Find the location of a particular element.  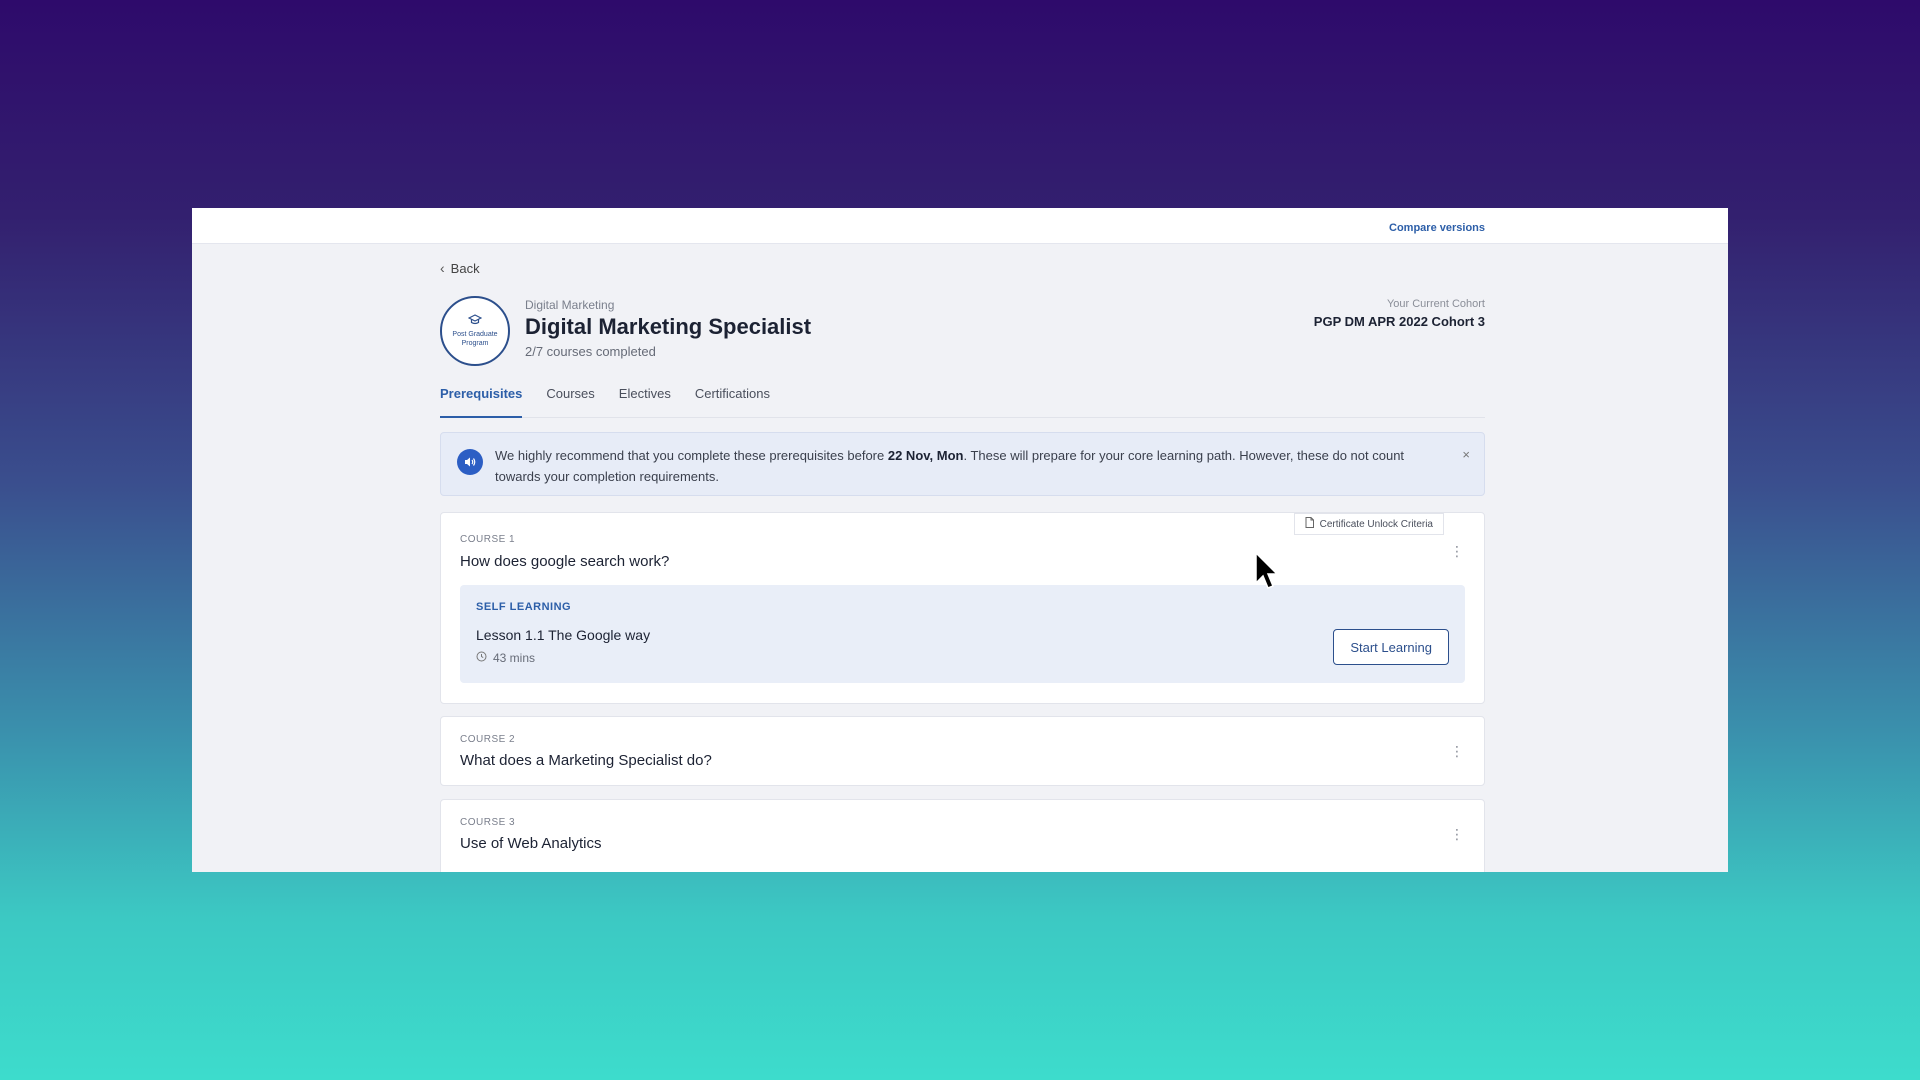

course-title: Use of Web Analytics is located at coordinates (531, 843).